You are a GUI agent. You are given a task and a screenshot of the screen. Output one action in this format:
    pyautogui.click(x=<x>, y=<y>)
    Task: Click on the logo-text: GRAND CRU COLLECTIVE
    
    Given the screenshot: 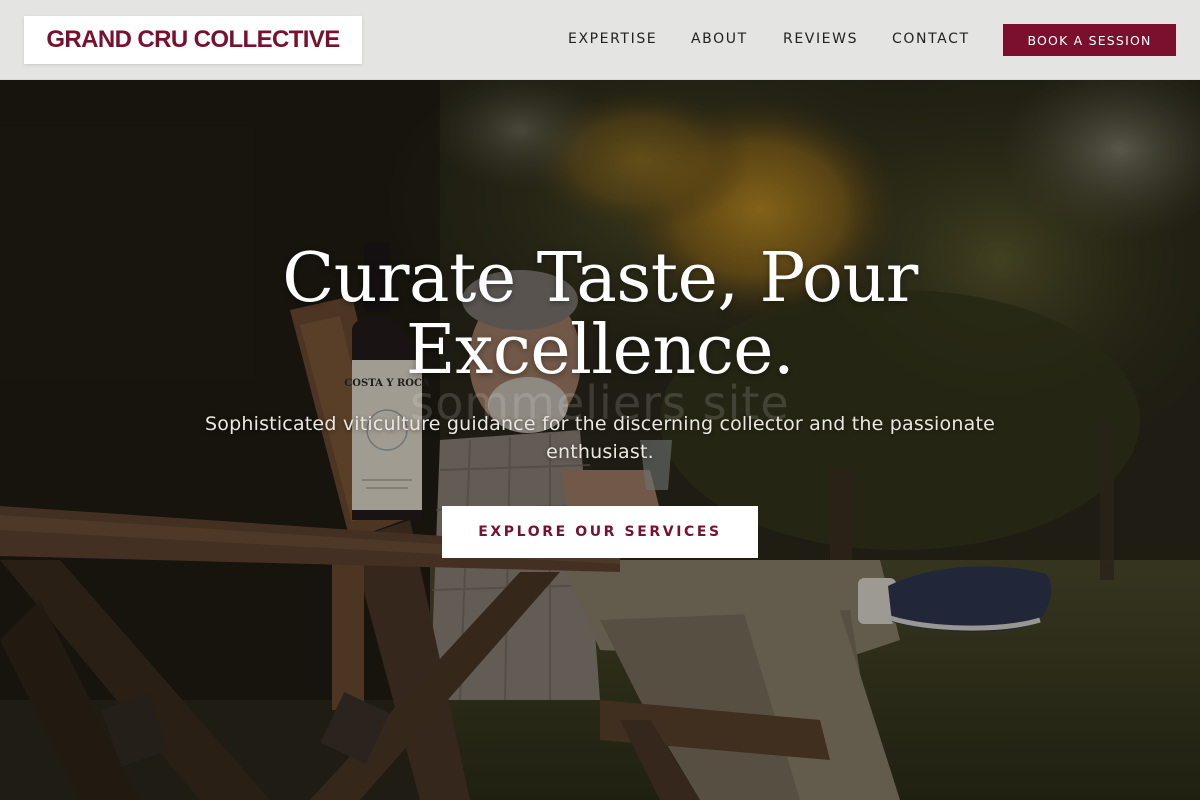 What is the action you would take?
    pyautogui.click(x=193, y=39)
    